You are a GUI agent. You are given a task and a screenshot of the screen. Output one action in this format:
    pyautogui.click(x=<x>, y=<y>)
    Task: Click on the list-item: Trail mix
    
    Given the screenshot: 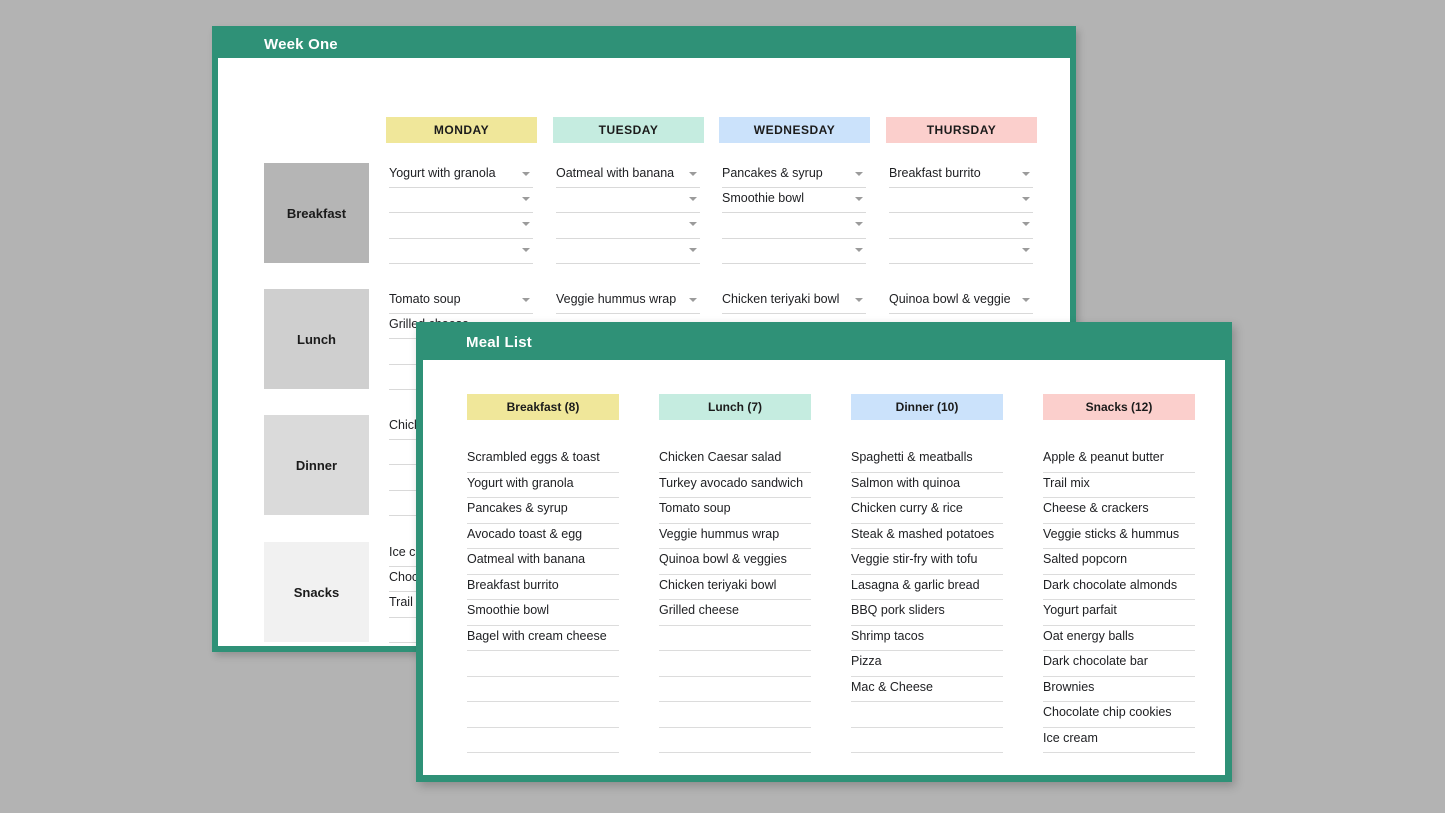 What is the action you would take?
    pyautogui.click(x=1119, y=485)
    